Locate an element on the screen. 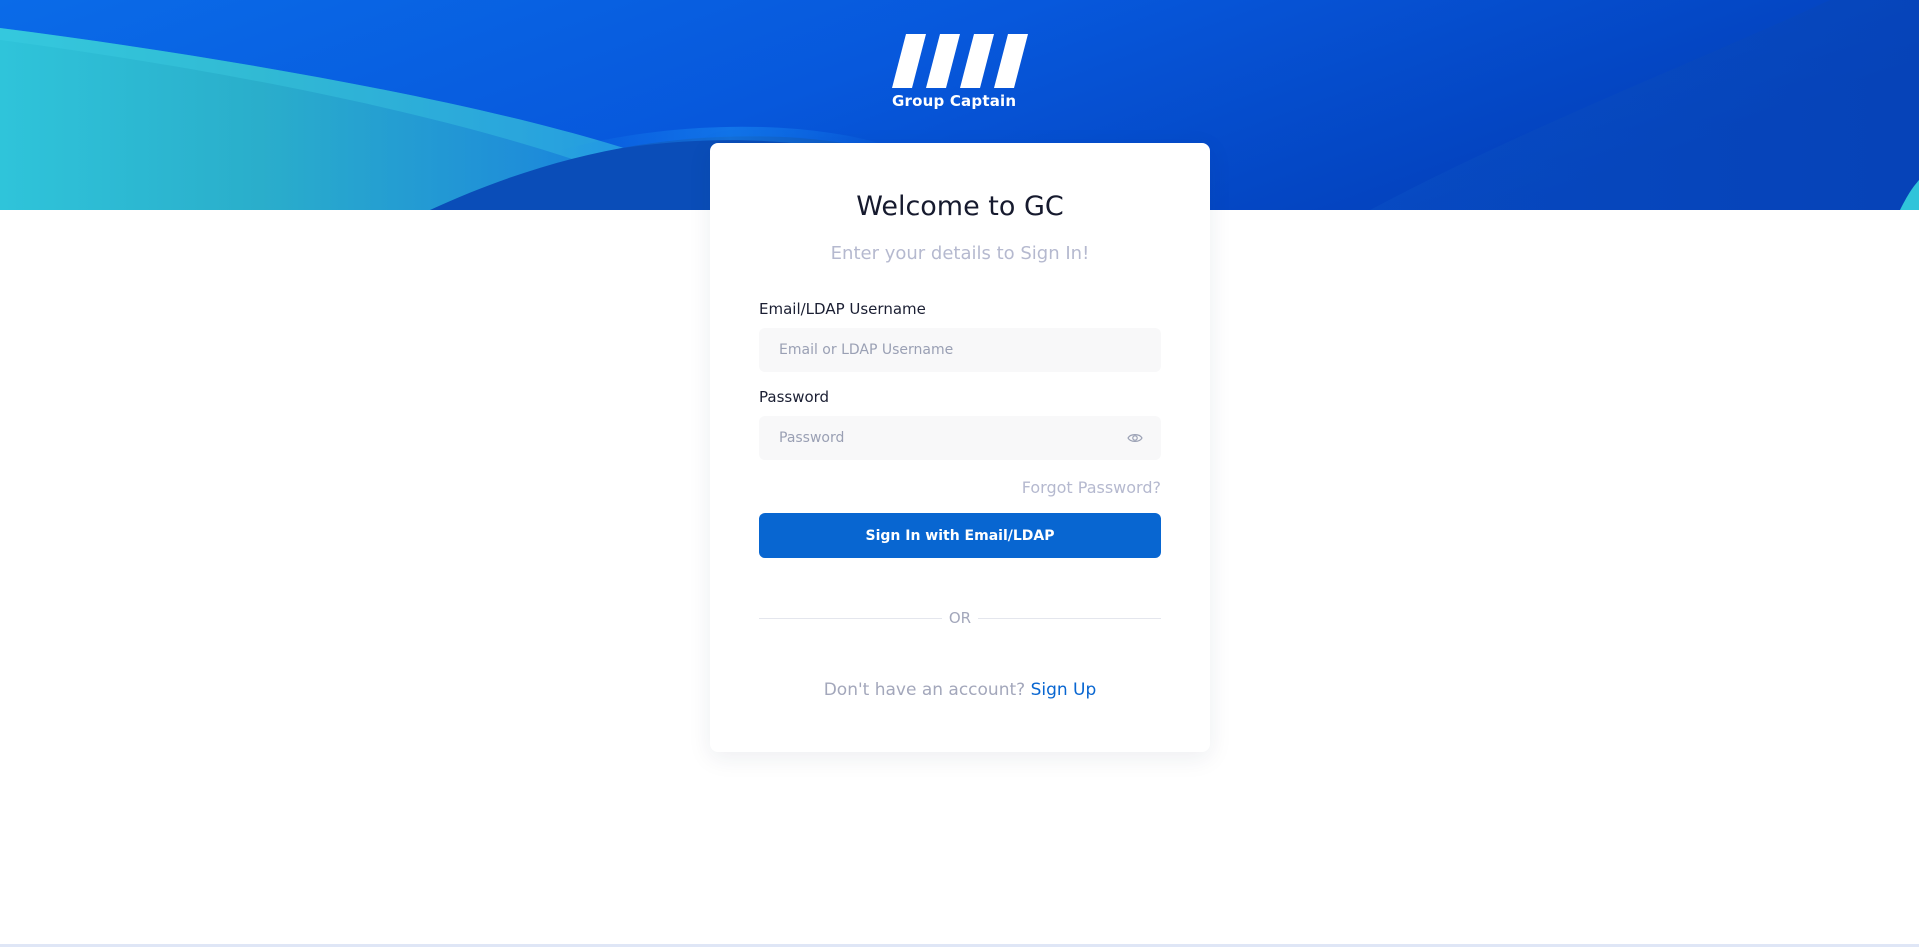 The width and height of the screenshot is (1919, 947). sign-in-button: Sign In with Email/LDAP is located at coordinates (960, 535).